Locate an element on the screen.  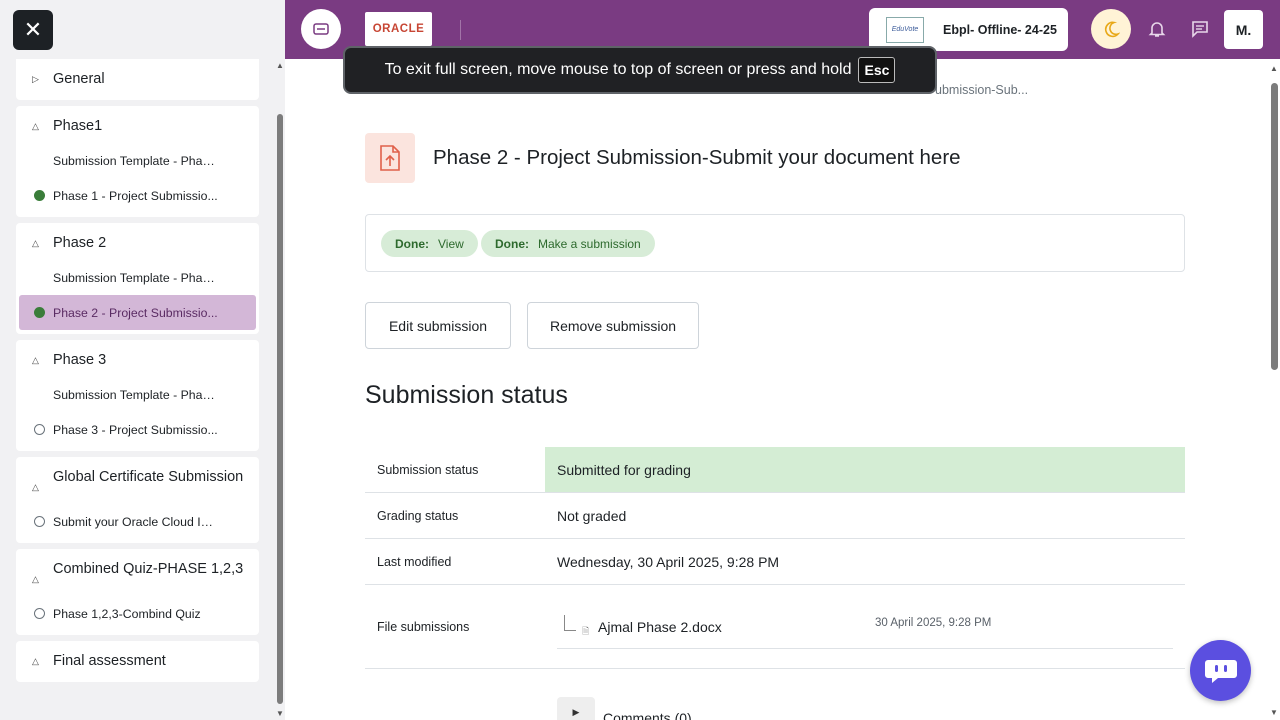
bell-icon is located at coordinates (1157, 29).